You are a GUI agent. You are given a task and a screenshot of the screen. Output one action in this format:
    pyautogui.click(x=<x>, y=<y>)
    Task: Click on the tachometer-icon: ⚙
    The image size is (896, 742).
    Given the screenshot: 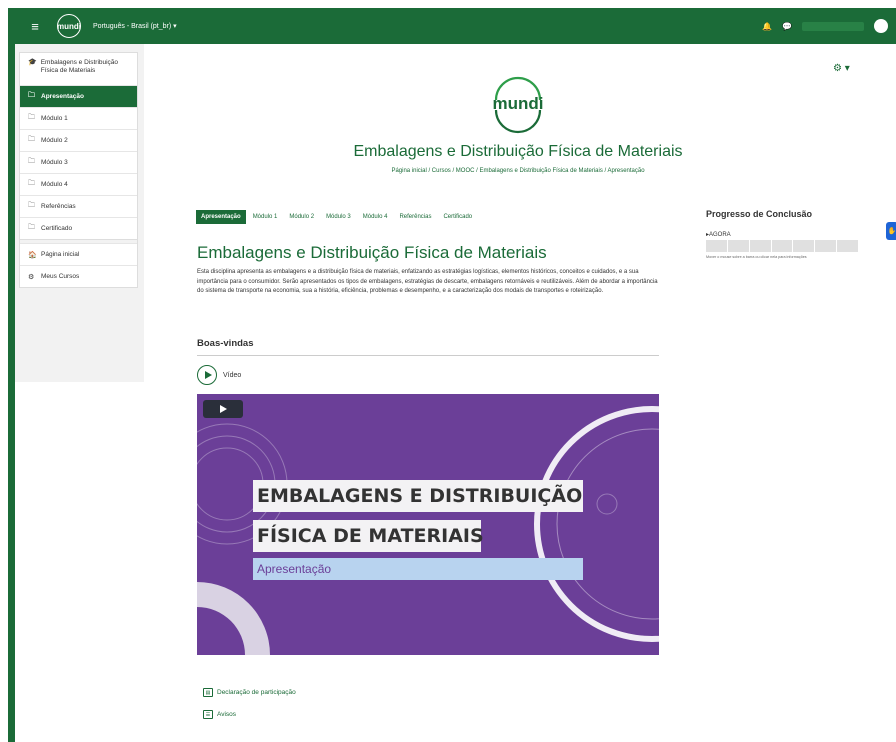 What is the action you would take?
    pyautogui.click(x=31, y=277)
    